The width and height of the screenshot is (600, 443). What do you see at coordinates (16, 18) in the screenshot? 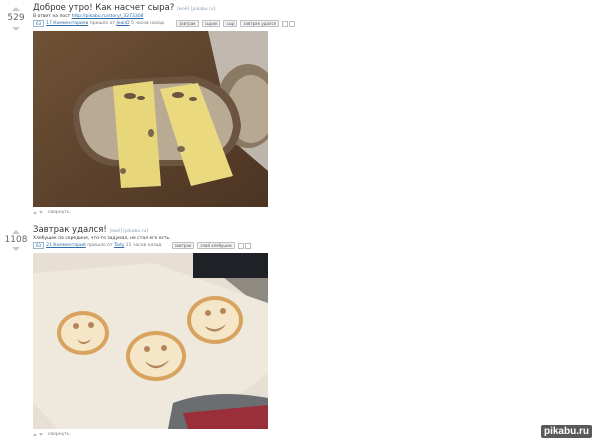
I see `post-rating: 529` at bounding box center [16, 18].